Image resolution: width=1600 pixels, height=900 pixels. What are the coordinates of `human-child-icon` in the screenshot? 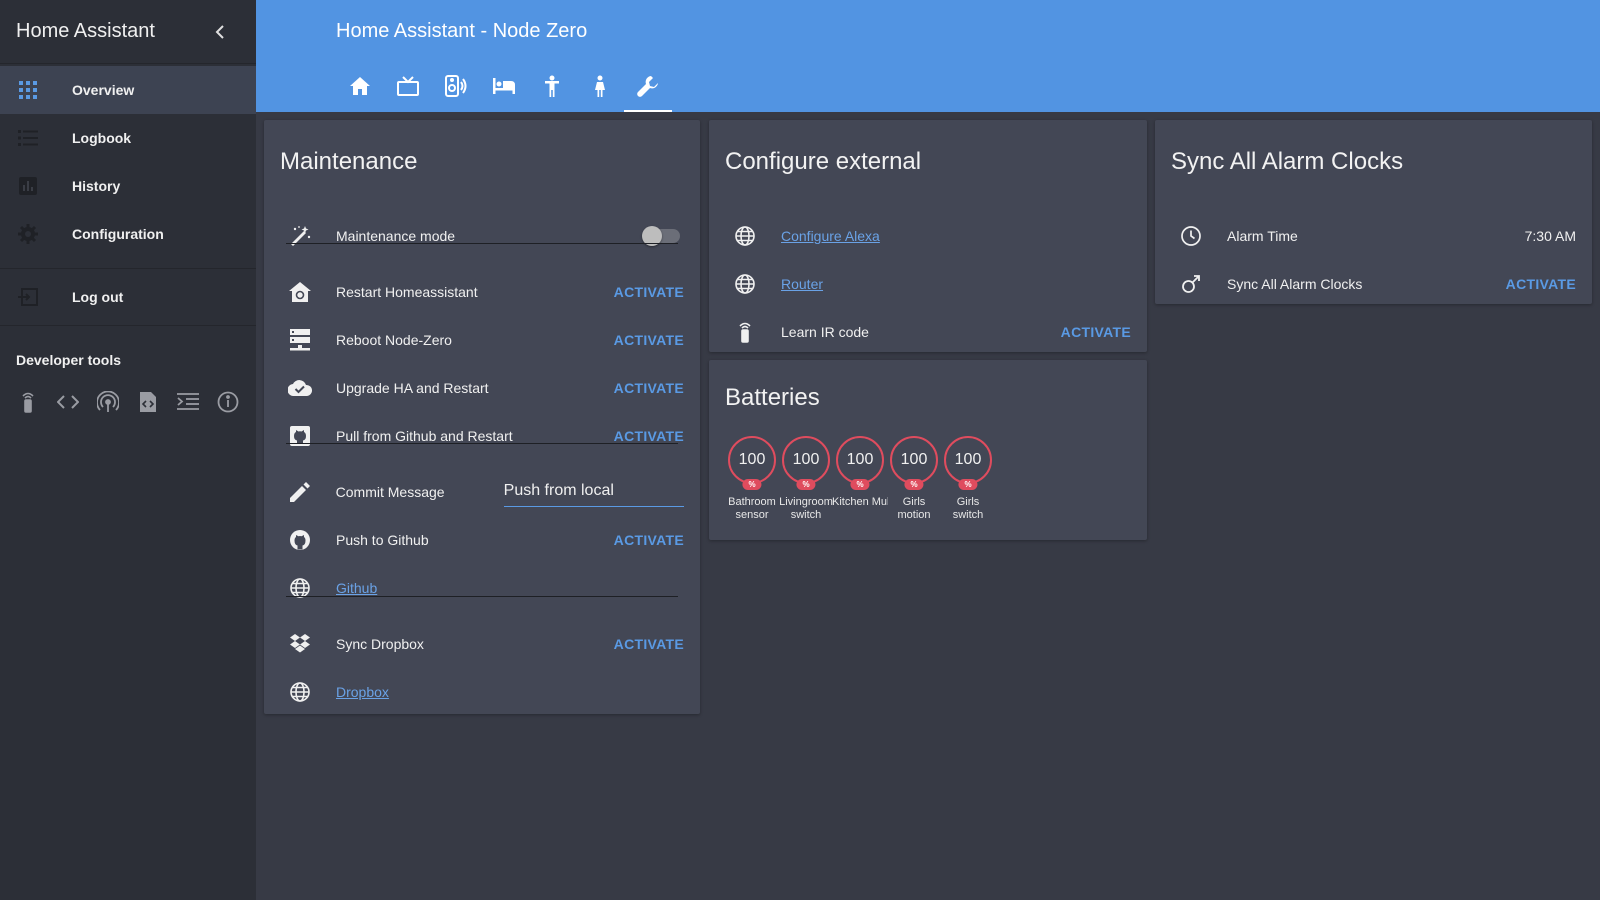 It's located at (552, 88).